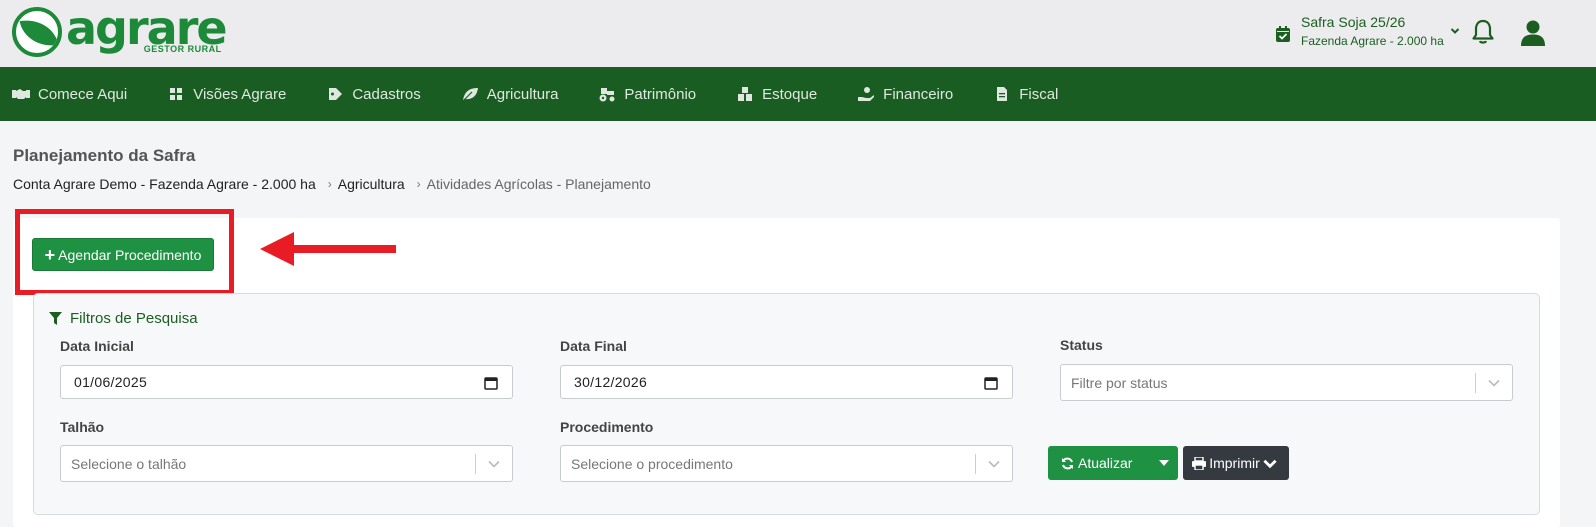 This screenshot has width=1596, height=527. I want to click on nav-item-comece-aqui: Comece Aqui, so click(69, 94).